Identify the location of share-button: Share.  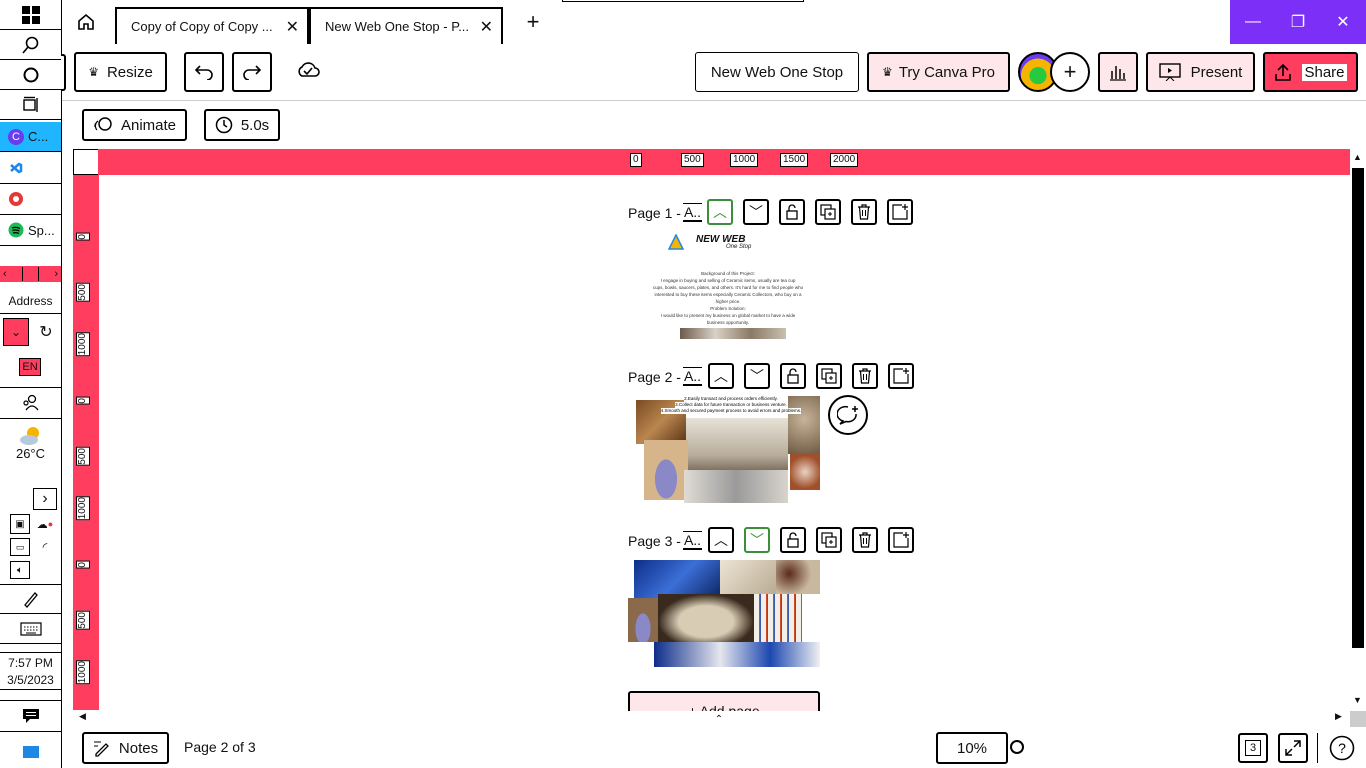
(1310, 72).